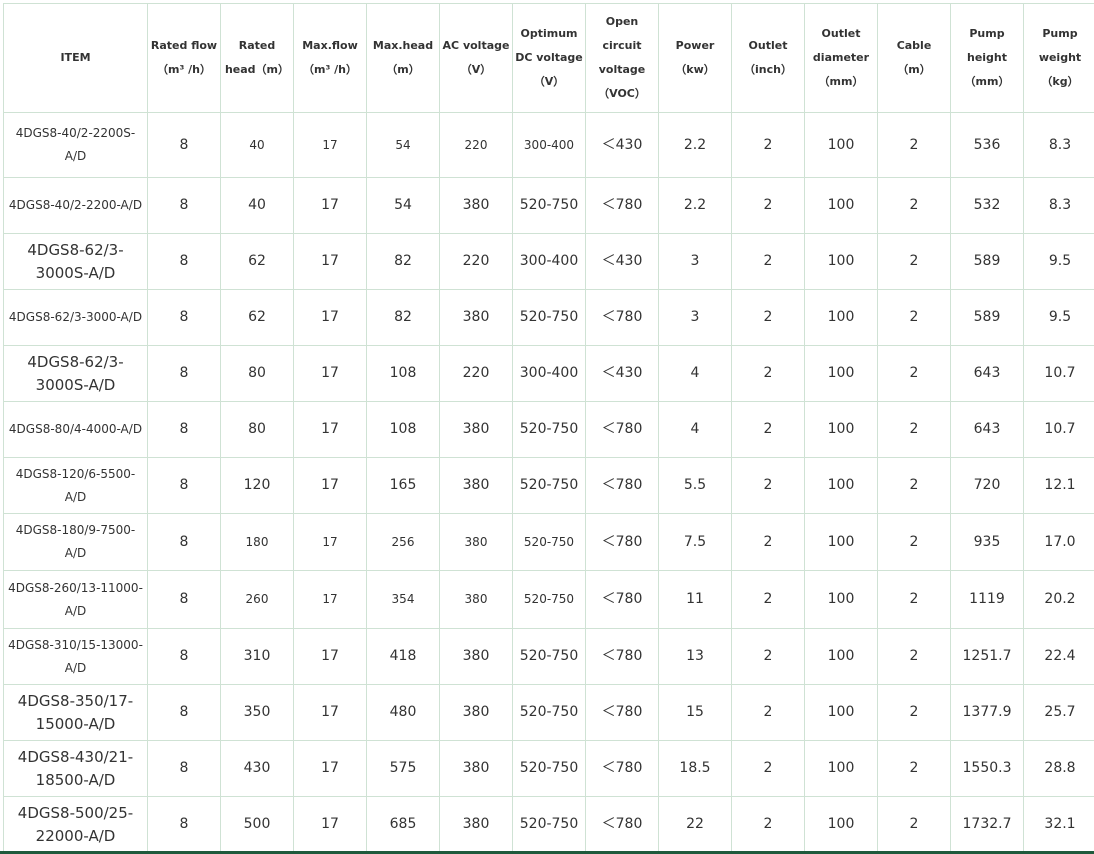  What do you see at coordinates (476, 58) in the screenshot?
I see `column-header: AC voltage （V）` at bounding box center [476, 58].